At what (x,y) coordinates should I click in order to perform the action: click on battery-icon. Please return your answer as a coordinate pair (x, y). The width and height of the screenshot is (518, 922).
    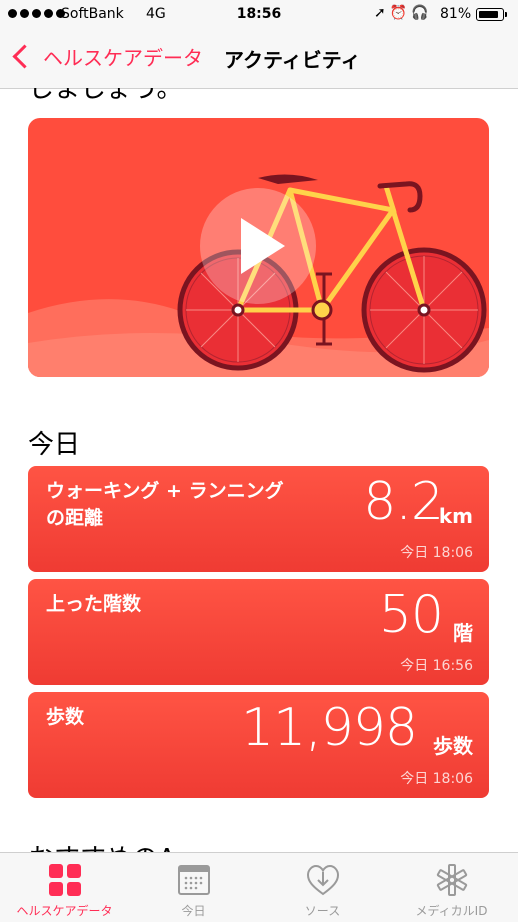
    Looking at the image, I should click on (491, 14).